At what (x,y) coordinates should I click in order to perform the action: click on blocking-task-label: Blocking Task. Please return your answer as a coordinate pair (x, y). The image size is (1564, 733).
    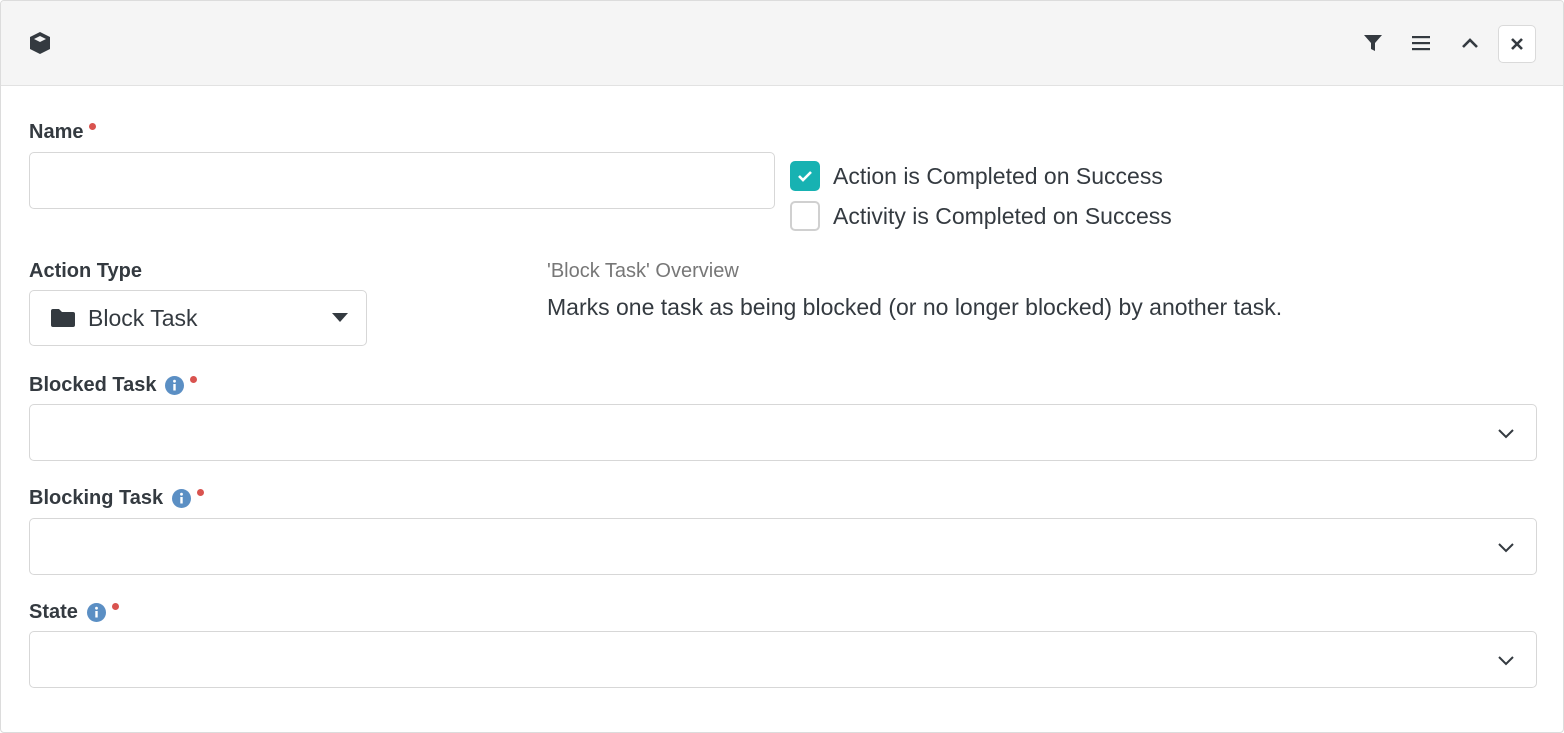
    Looking at the image, I should click on (117, 498).